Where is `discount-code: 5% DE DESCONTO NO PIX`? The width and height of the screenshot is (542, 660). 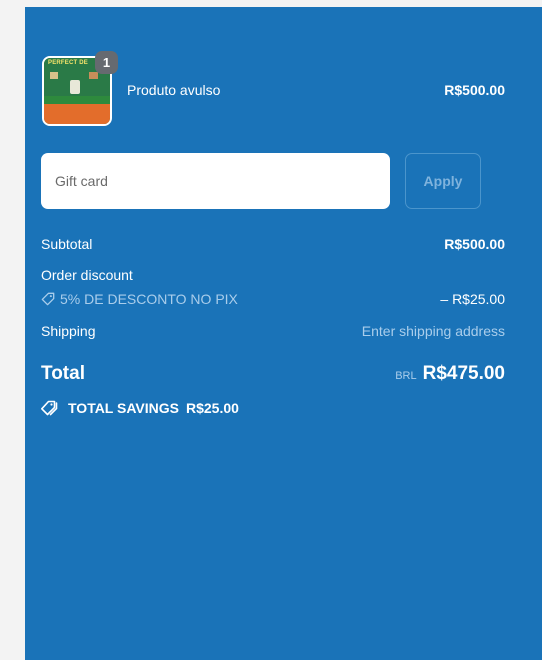 discount-code: 5% DE DESCONTO NO PIX is located at coordinates (139, 299).